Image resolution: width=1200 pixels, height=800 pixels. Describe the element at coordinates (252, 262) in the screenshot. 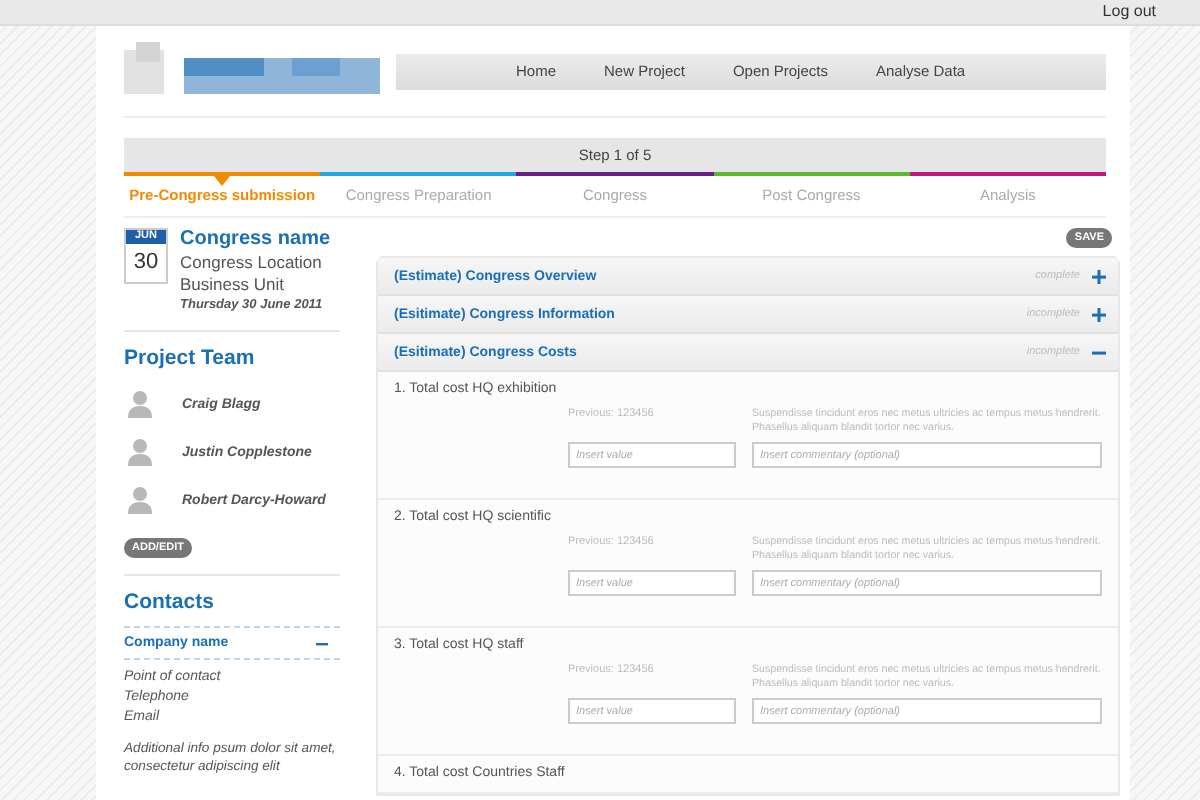

I see `congress-location: Congress Location` at that location.